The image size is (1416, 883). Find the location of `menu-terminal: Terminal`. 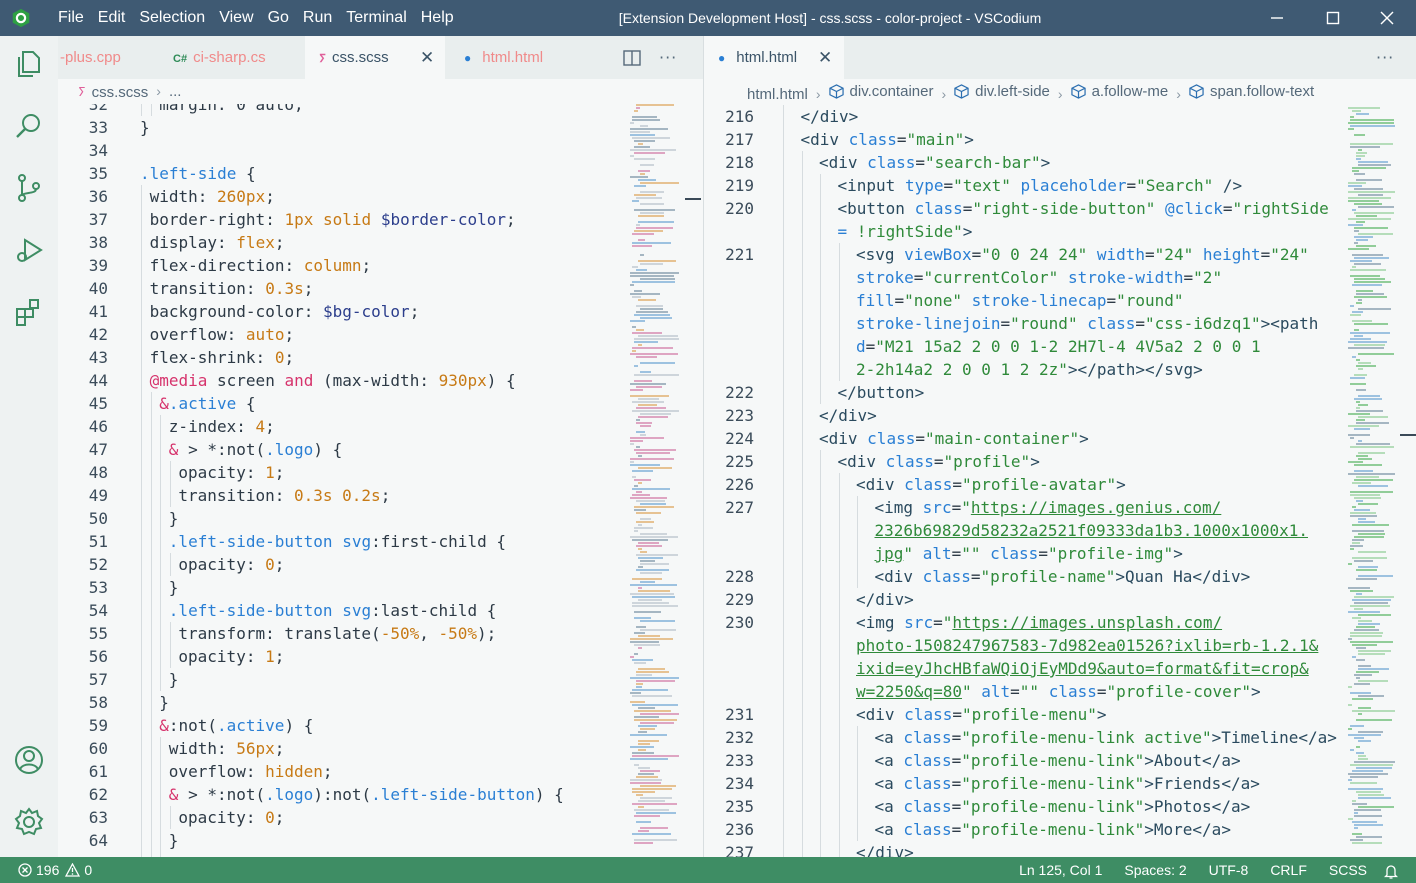

menu-terminal: Terminal is located at coordinates (376, 18).